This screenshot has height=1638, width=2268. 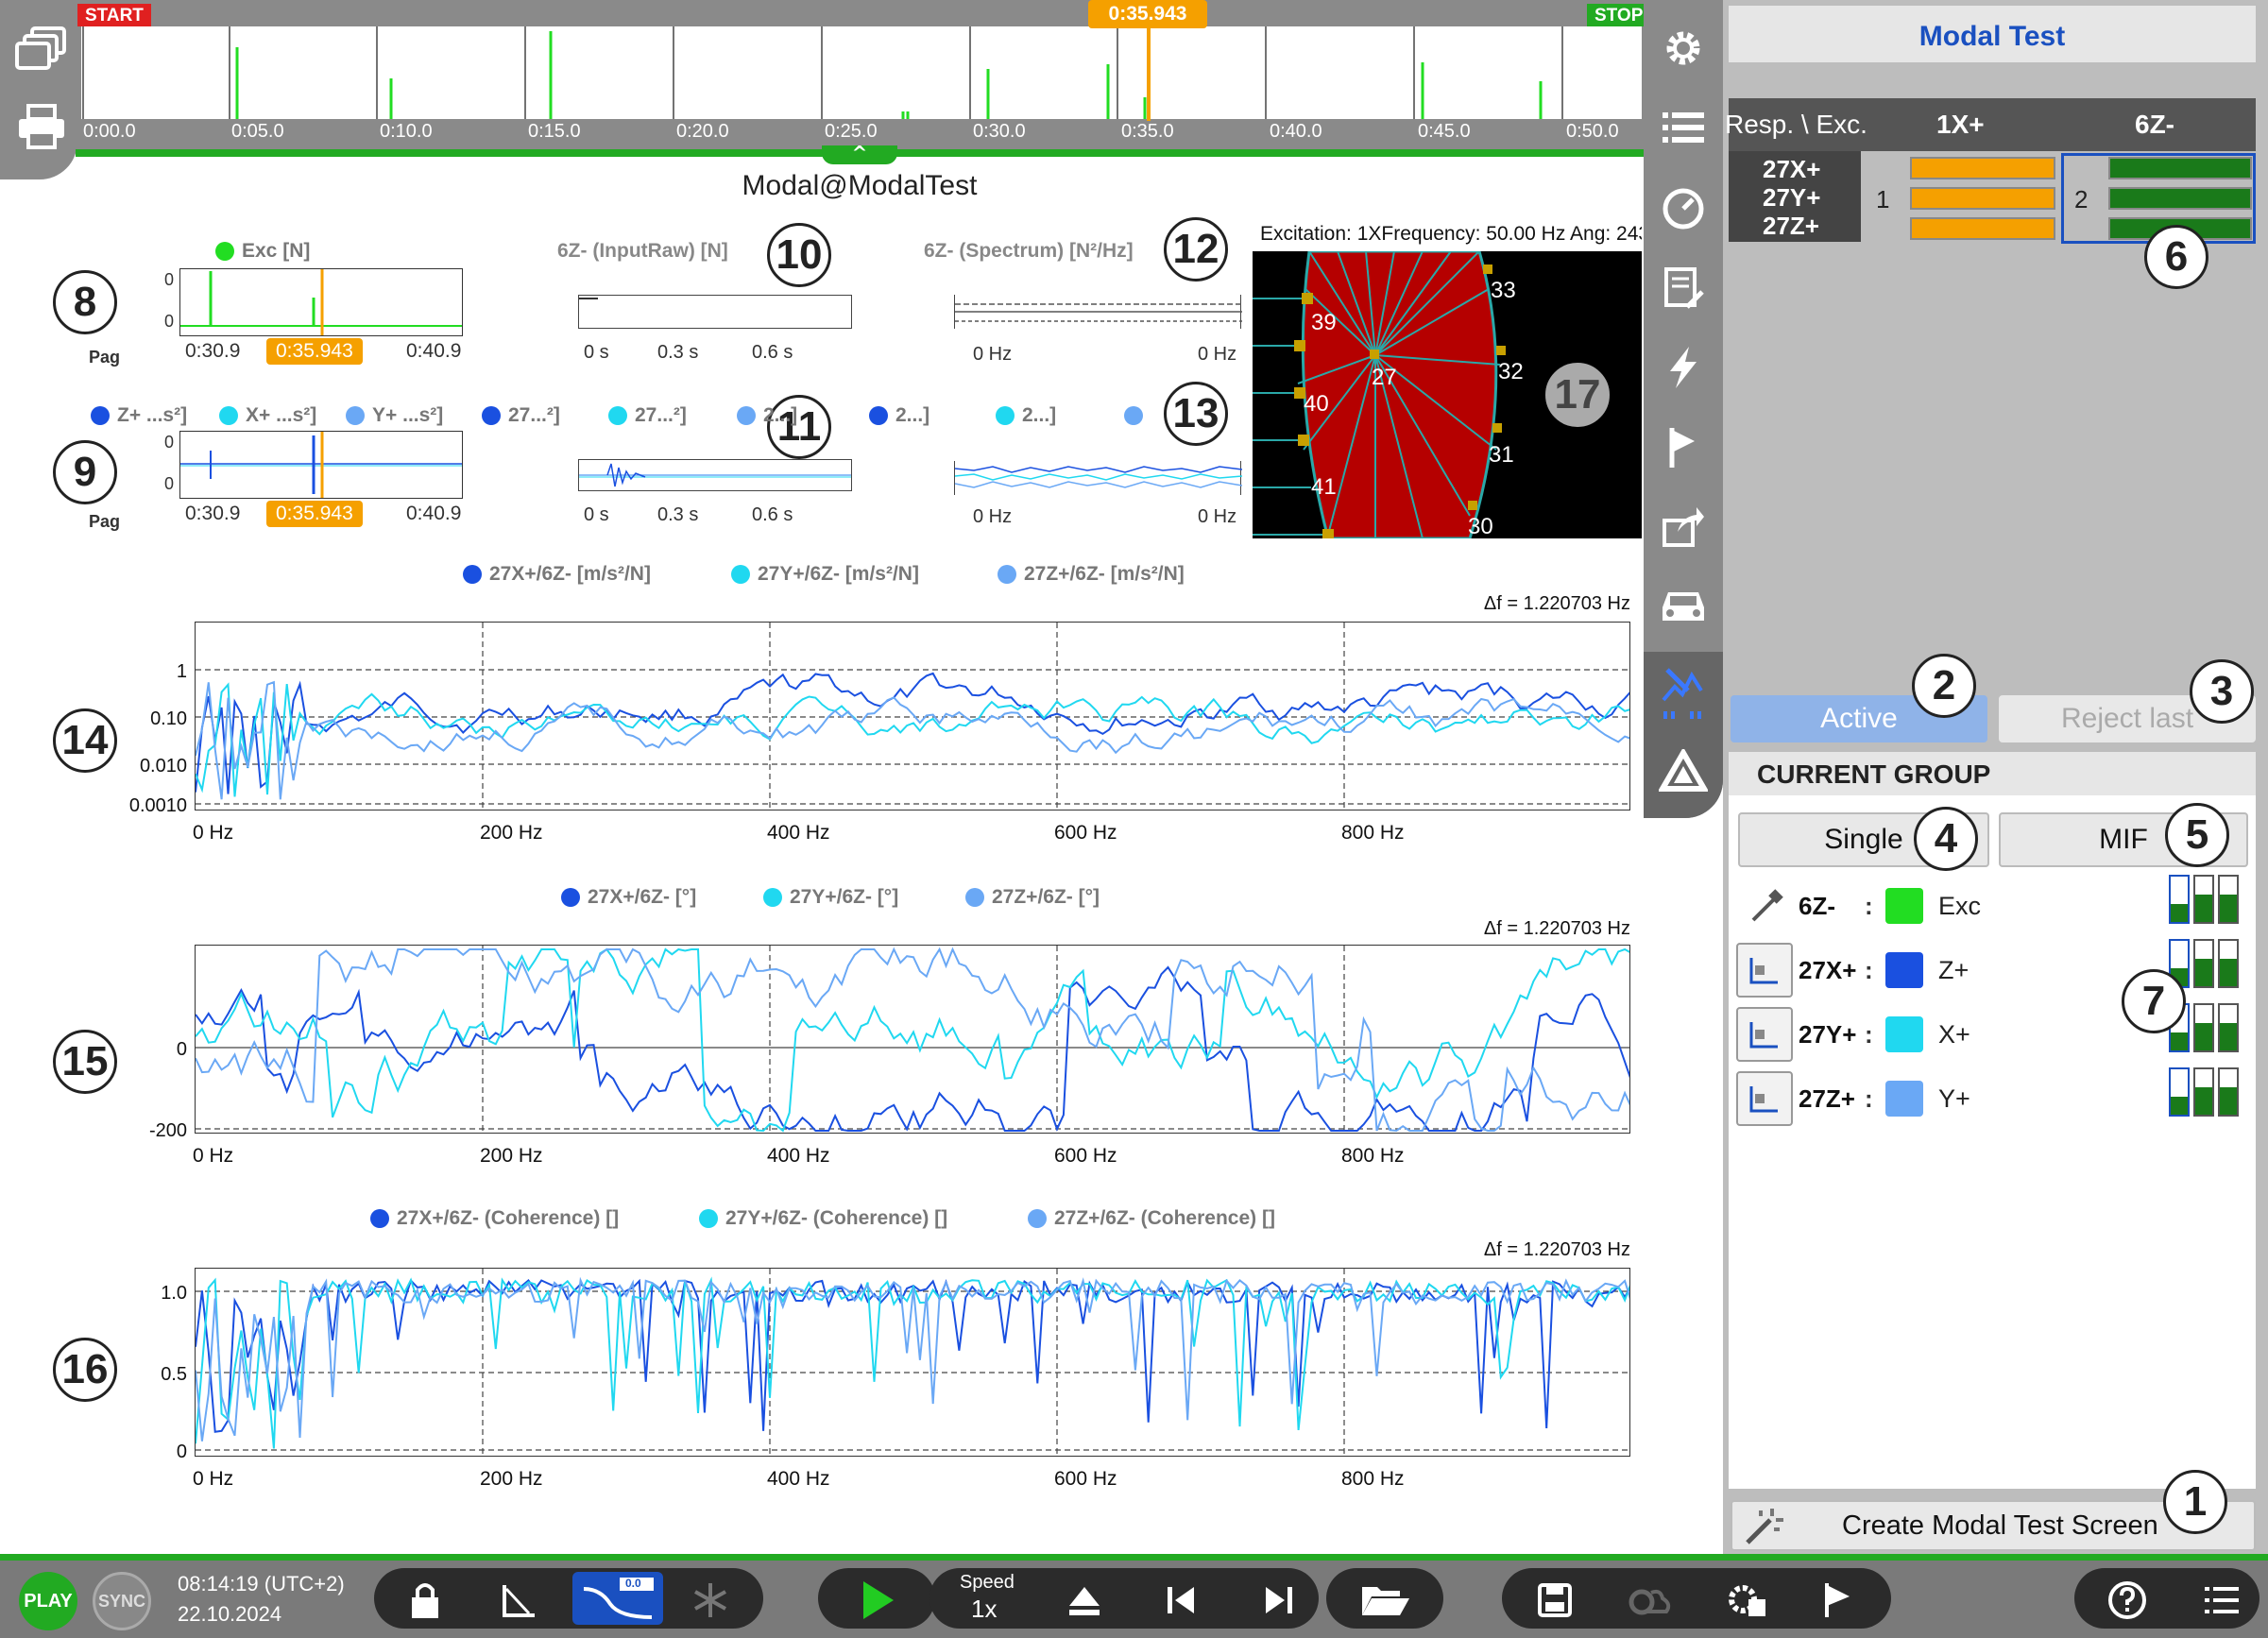 What do you see at coordinates (434, 513) in the screenshot?
I see `resp-x-right: 0:40.9` at bounding box center [434, 513].